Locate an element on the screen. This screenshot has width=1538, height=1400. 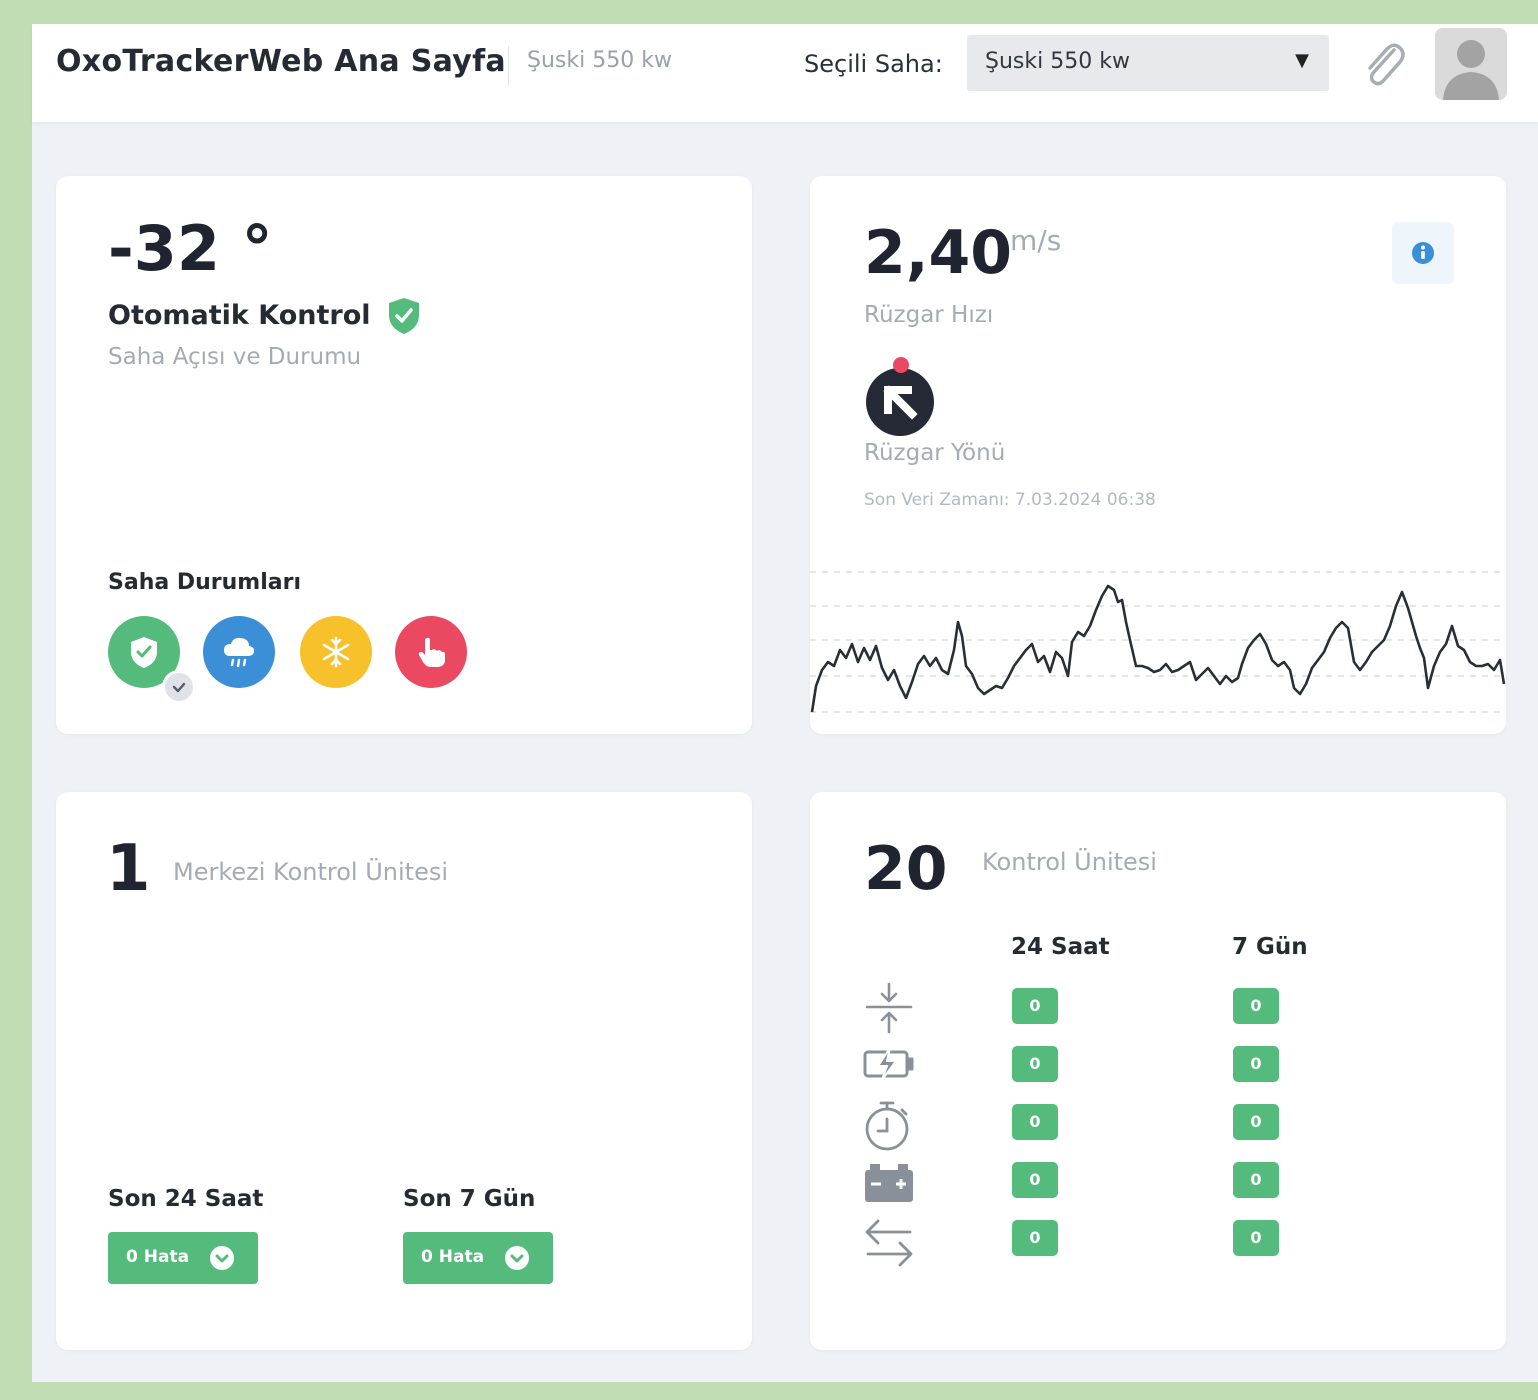
row5-24h-count: 0 is located at coordinates (1035, 1238).